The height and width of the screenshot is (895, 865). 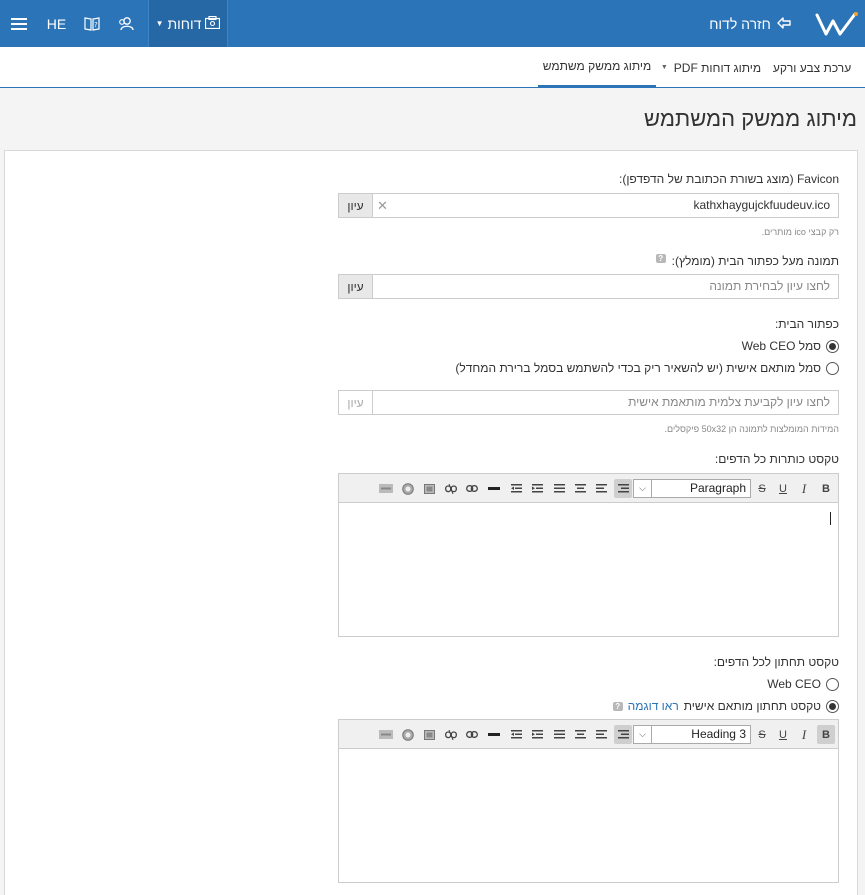 I want to click on header-text-label: טקסט כותרות כל הדפים:, so click(x=776, y=459).